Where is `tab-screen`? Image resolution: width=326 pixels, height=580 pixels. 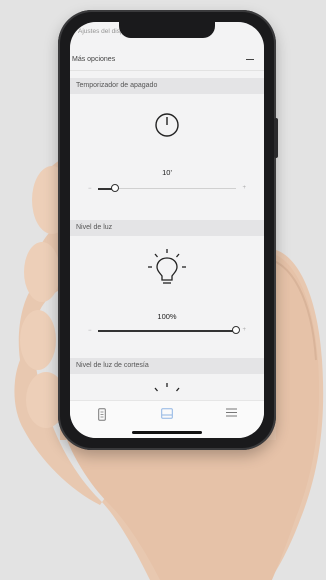
tab-screen is located at coordinates (167, 415).